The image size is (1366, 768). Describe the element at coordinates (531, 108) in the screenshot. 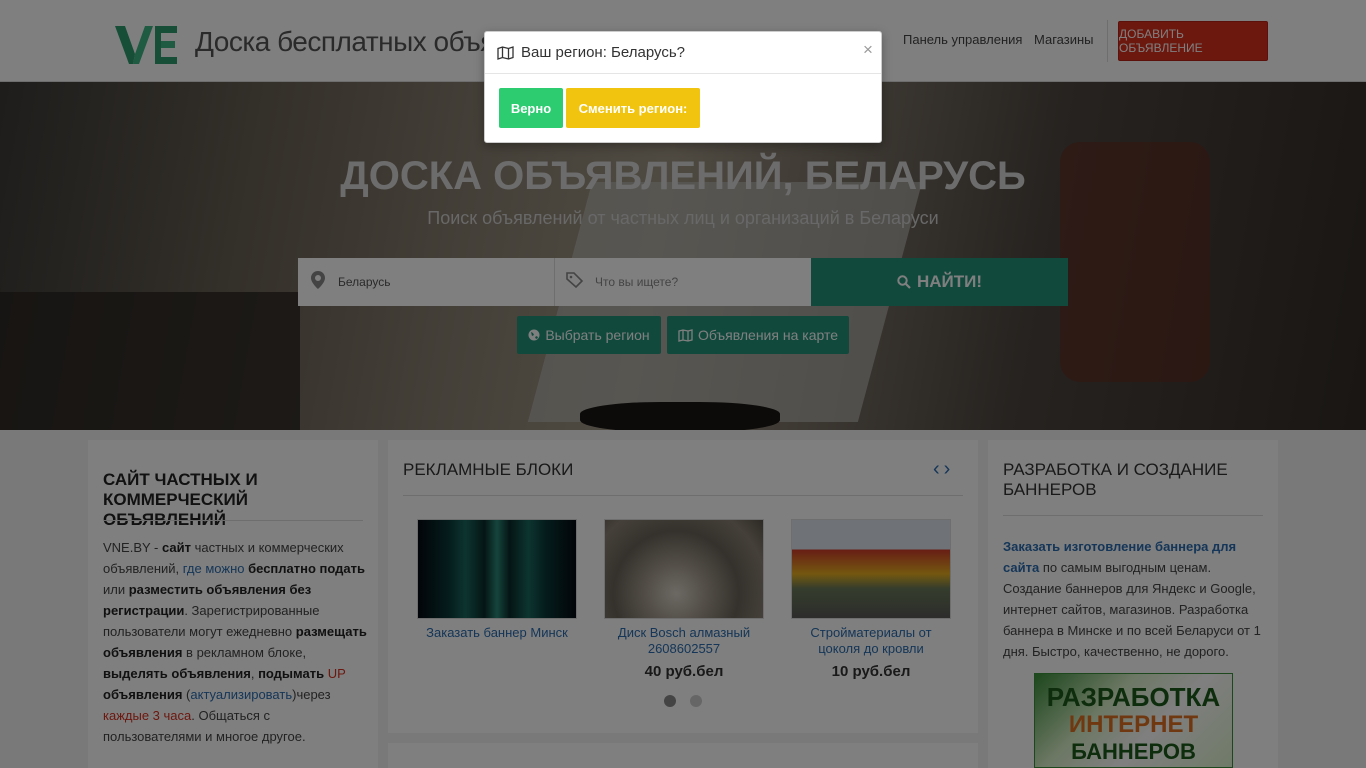

I see `confirm-region-button: Верно` at that location.